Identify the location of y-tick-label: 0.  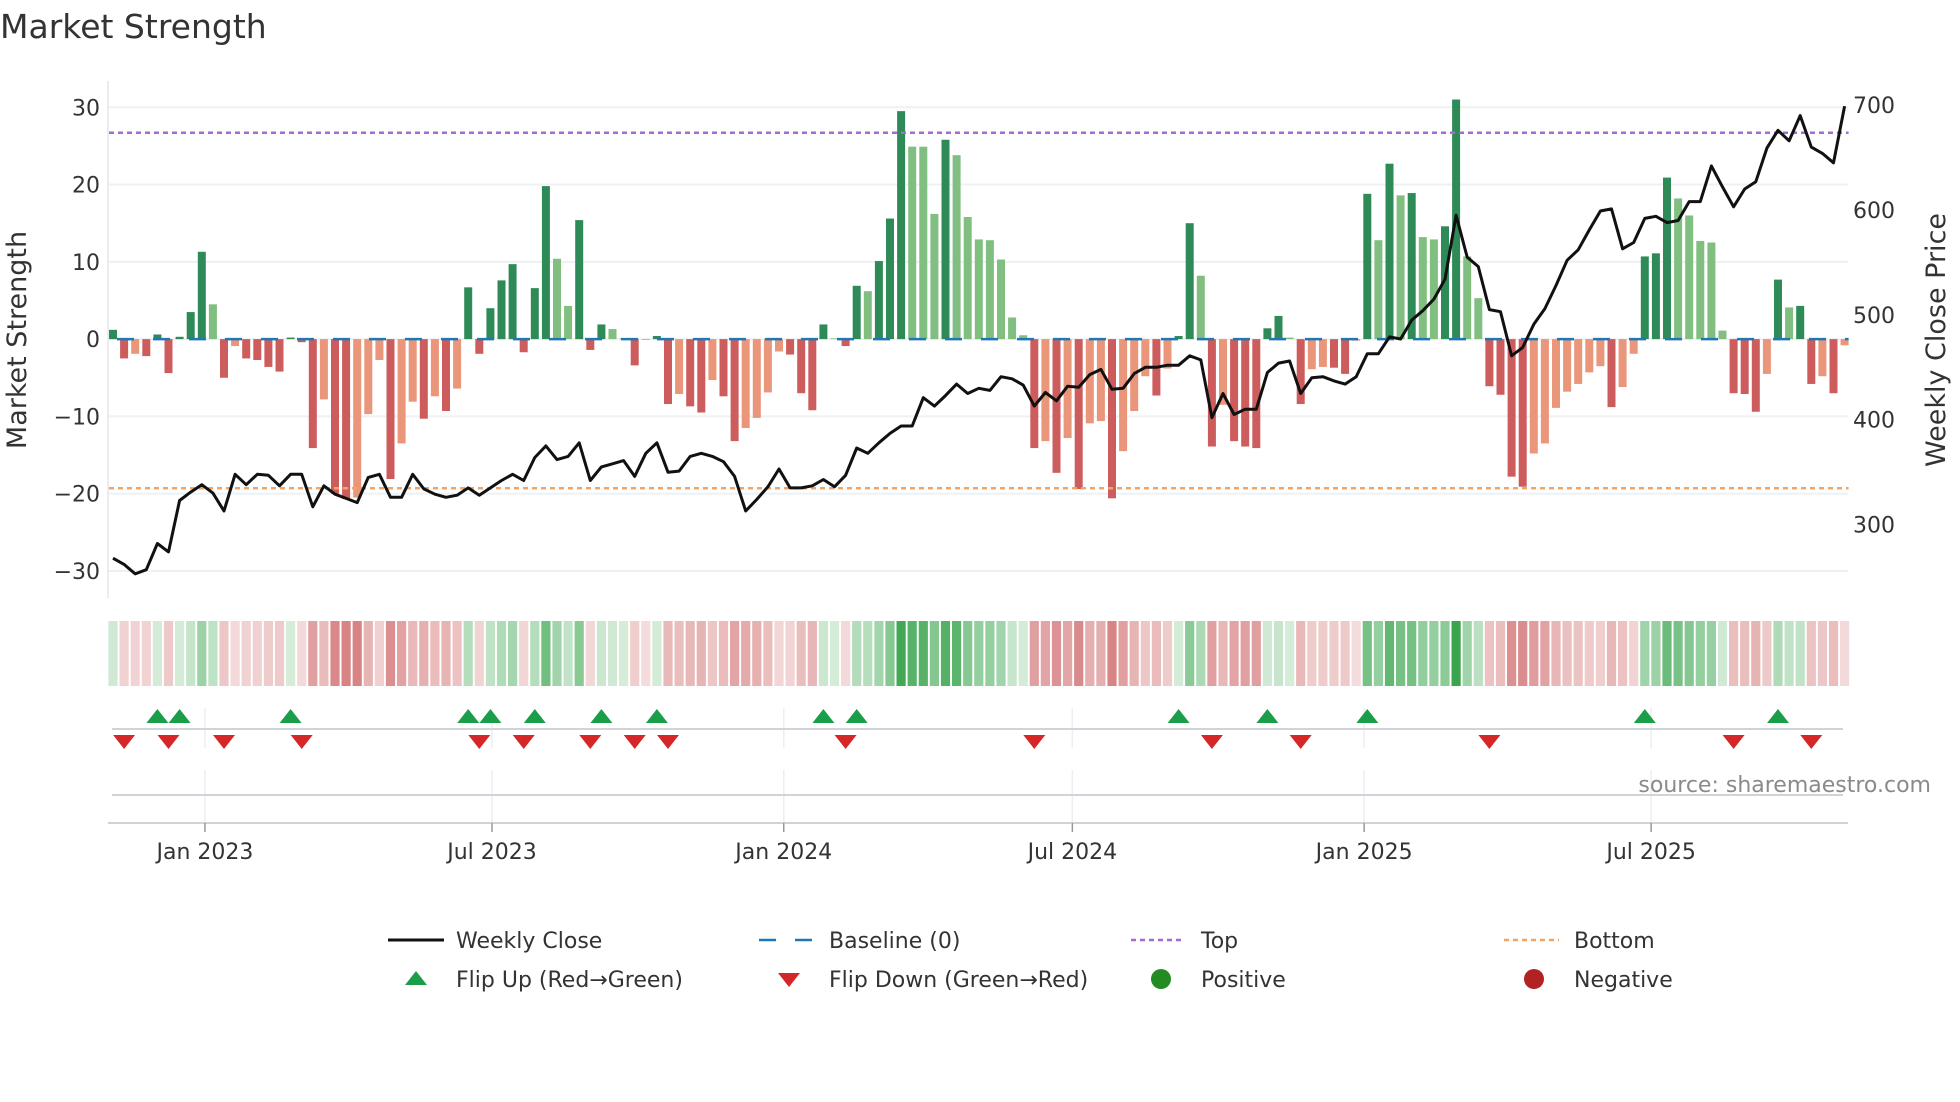
(93, 340).